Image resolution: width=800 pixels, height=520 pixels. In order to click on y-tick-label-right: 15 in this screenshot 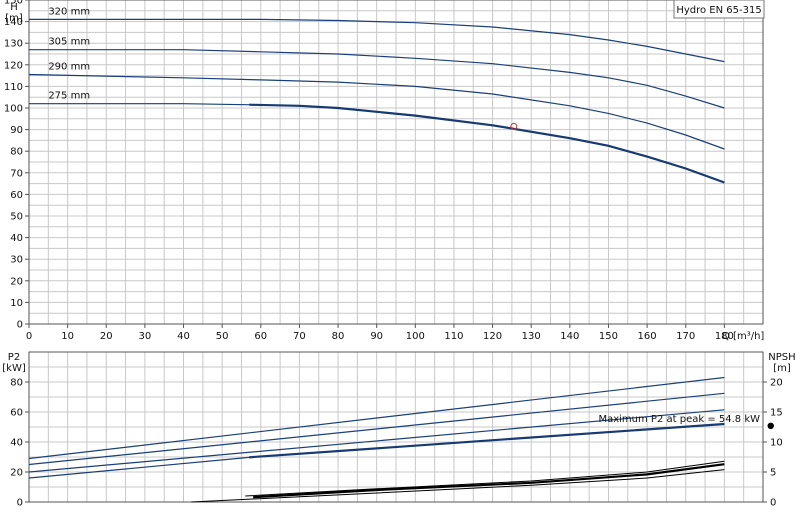, I will do `click(776, 413)`.